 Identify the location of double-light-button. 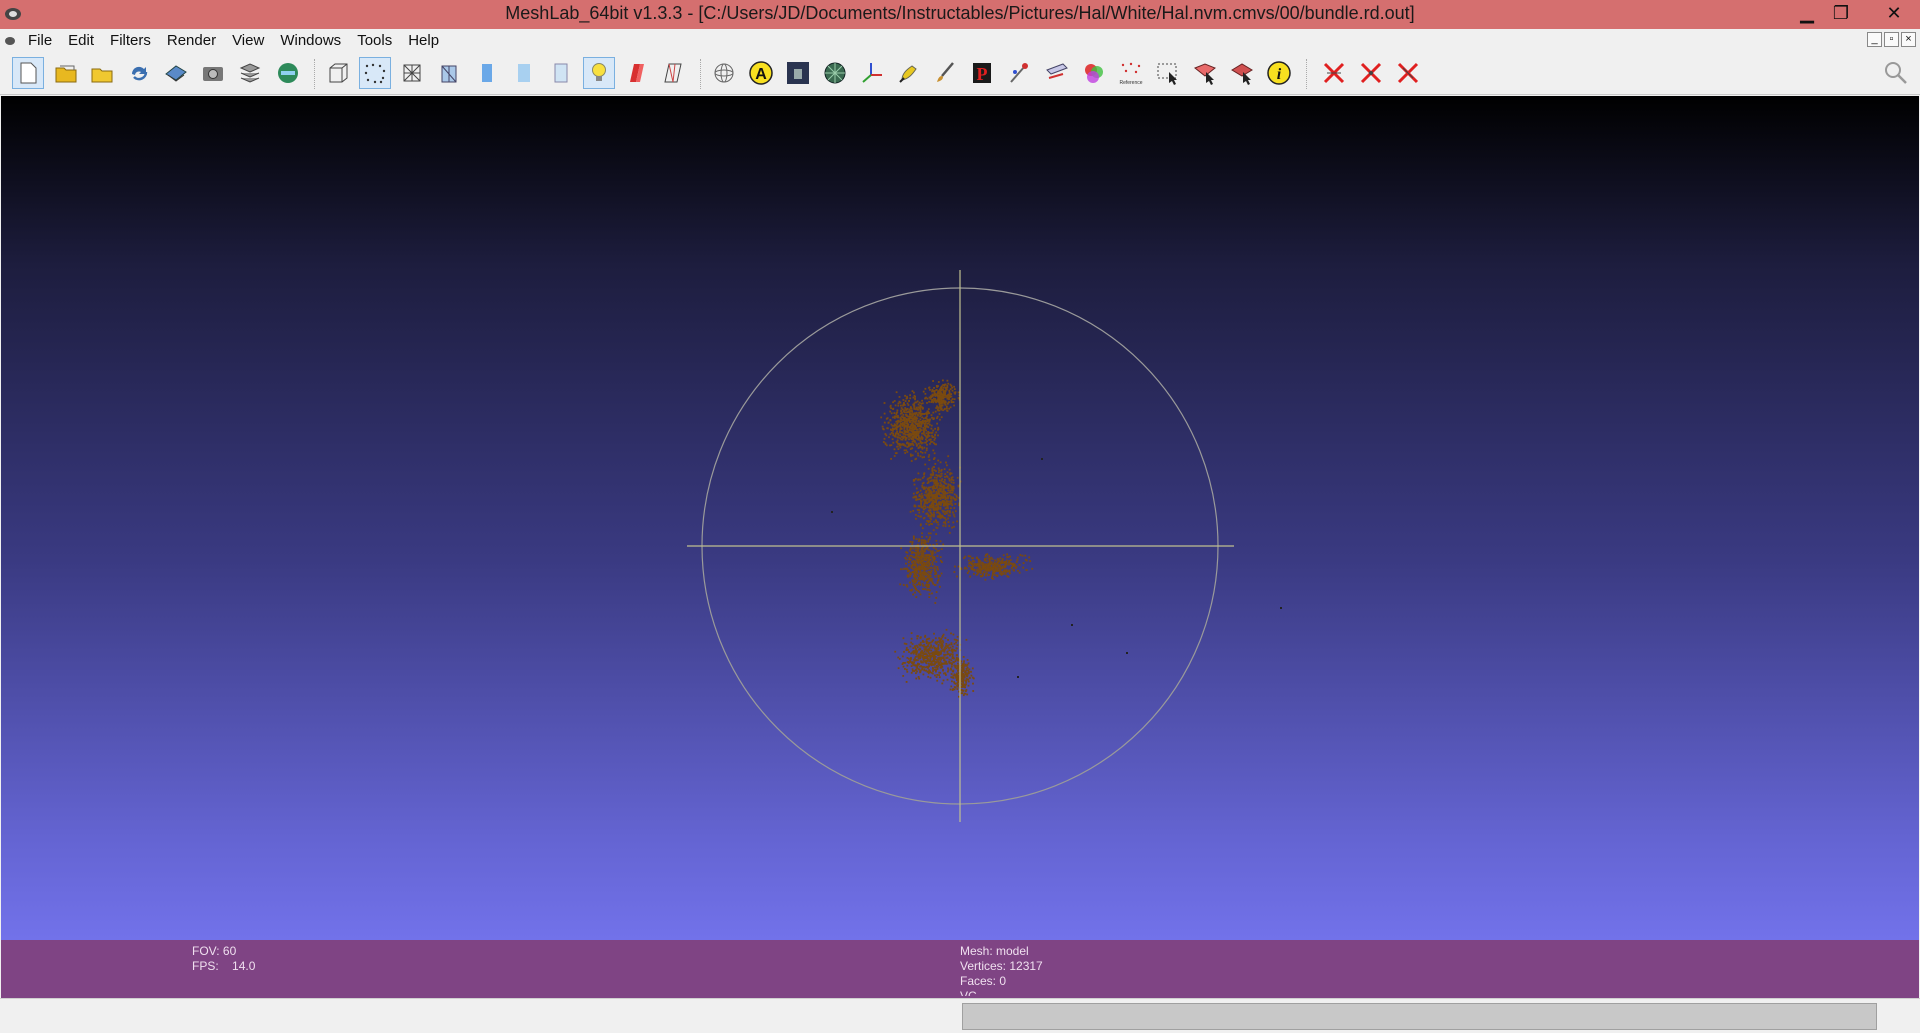
(636, 73).